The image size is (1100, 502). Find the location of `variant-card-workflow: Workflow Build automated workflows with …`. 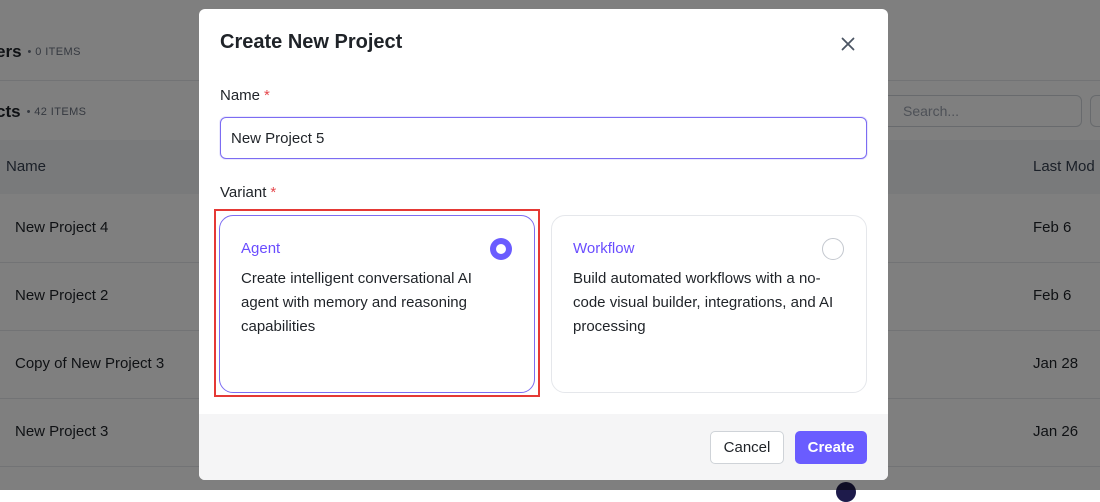

variant-card-workflow: Workflow Build automated workflows with … is located at coordinates (709, 304).